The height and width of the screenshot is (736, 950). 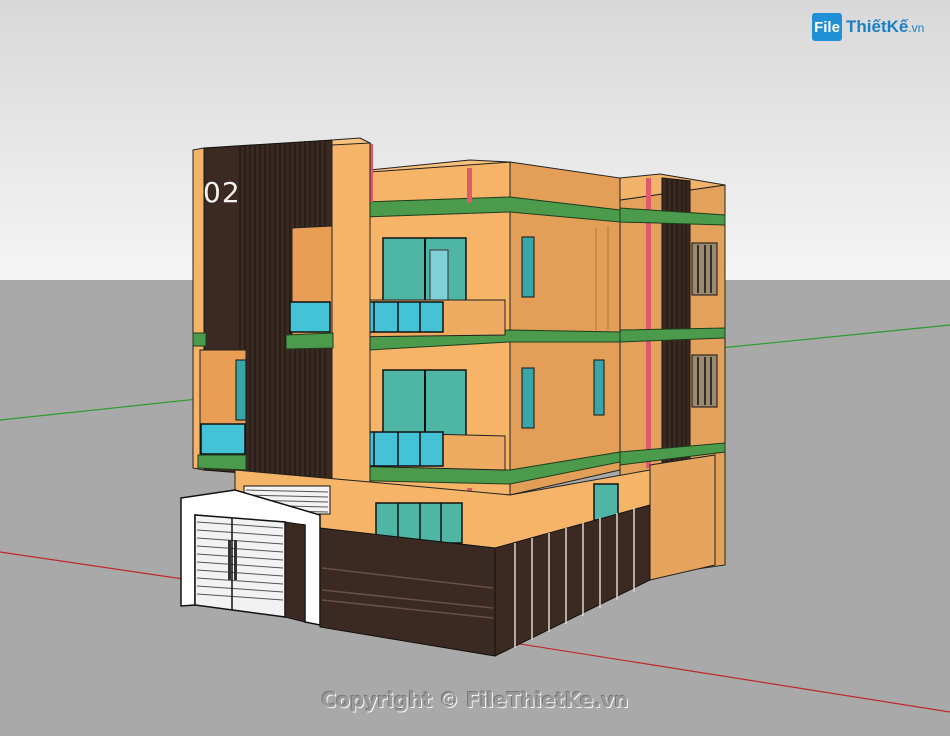 I want to click on pink-strip-mid, so click(x=469, y=185).